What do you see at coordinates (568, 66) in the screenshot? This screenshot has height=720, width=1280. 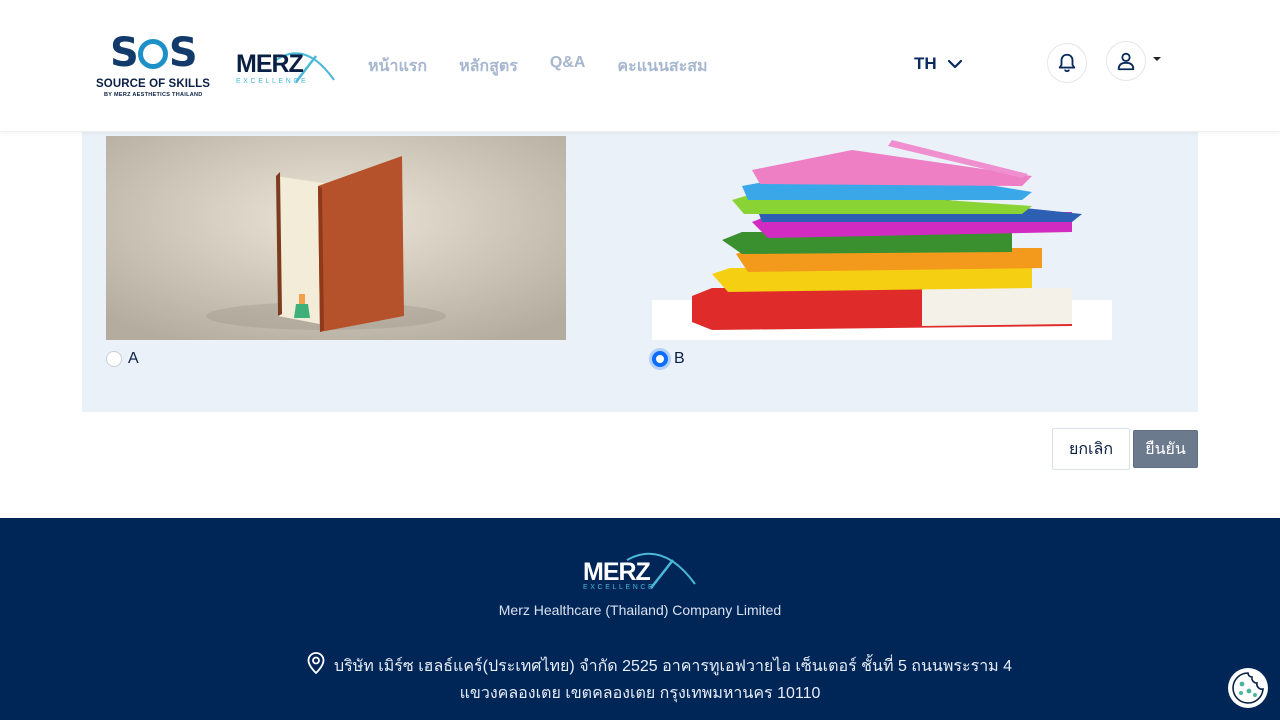 I see `nav-qa: Q&A` at bounding box center [568, 66].